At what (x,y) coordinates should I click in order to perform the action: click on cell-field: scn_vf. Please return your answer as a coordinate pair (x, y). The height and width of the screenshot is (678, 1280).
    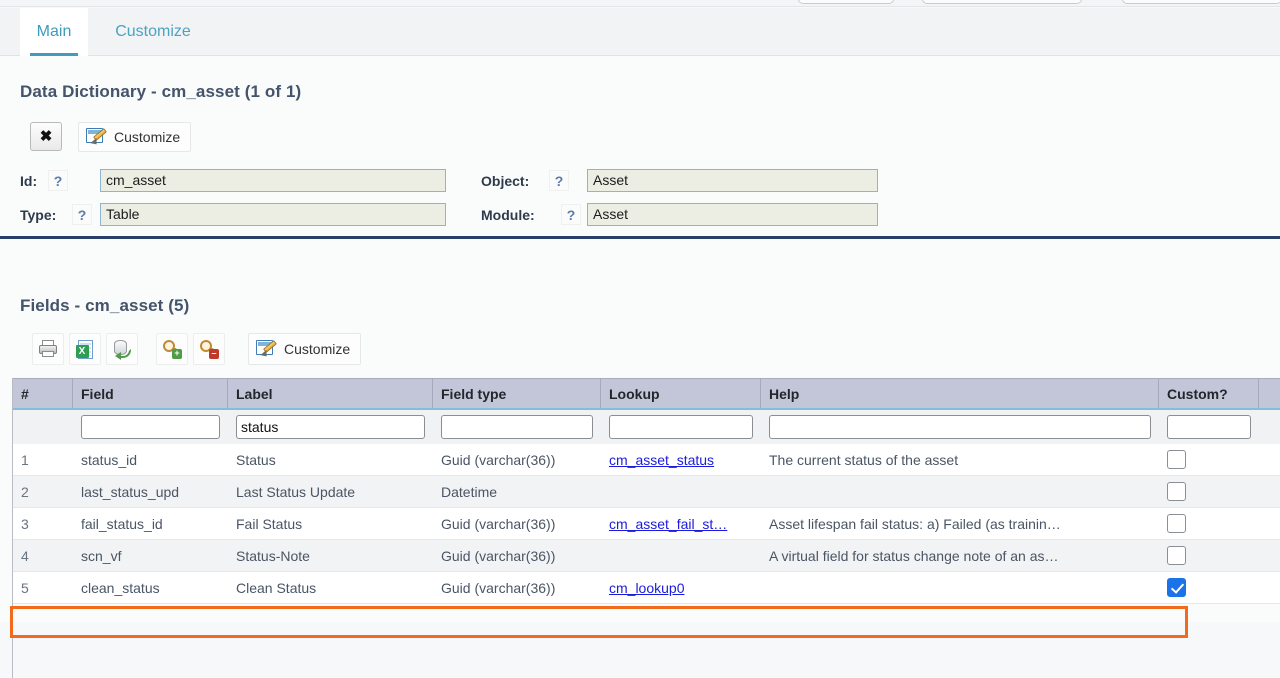
    Looking at the image, I should click on (101, 555).